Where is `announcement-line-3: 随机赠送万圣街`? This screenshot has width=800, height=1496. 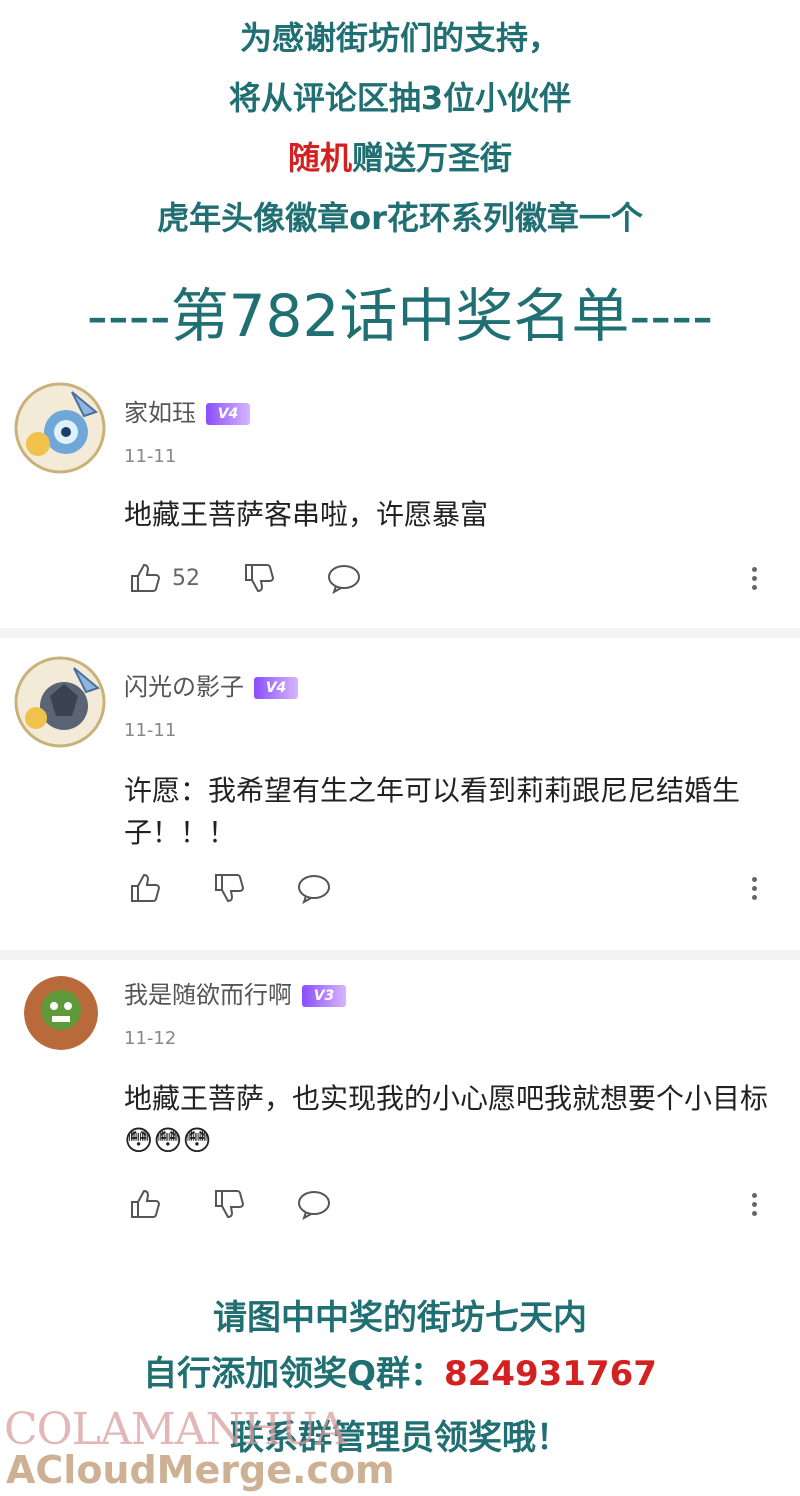 announcement-line-3: 随机赠送万圣街 is located at coordinates (400, 158).